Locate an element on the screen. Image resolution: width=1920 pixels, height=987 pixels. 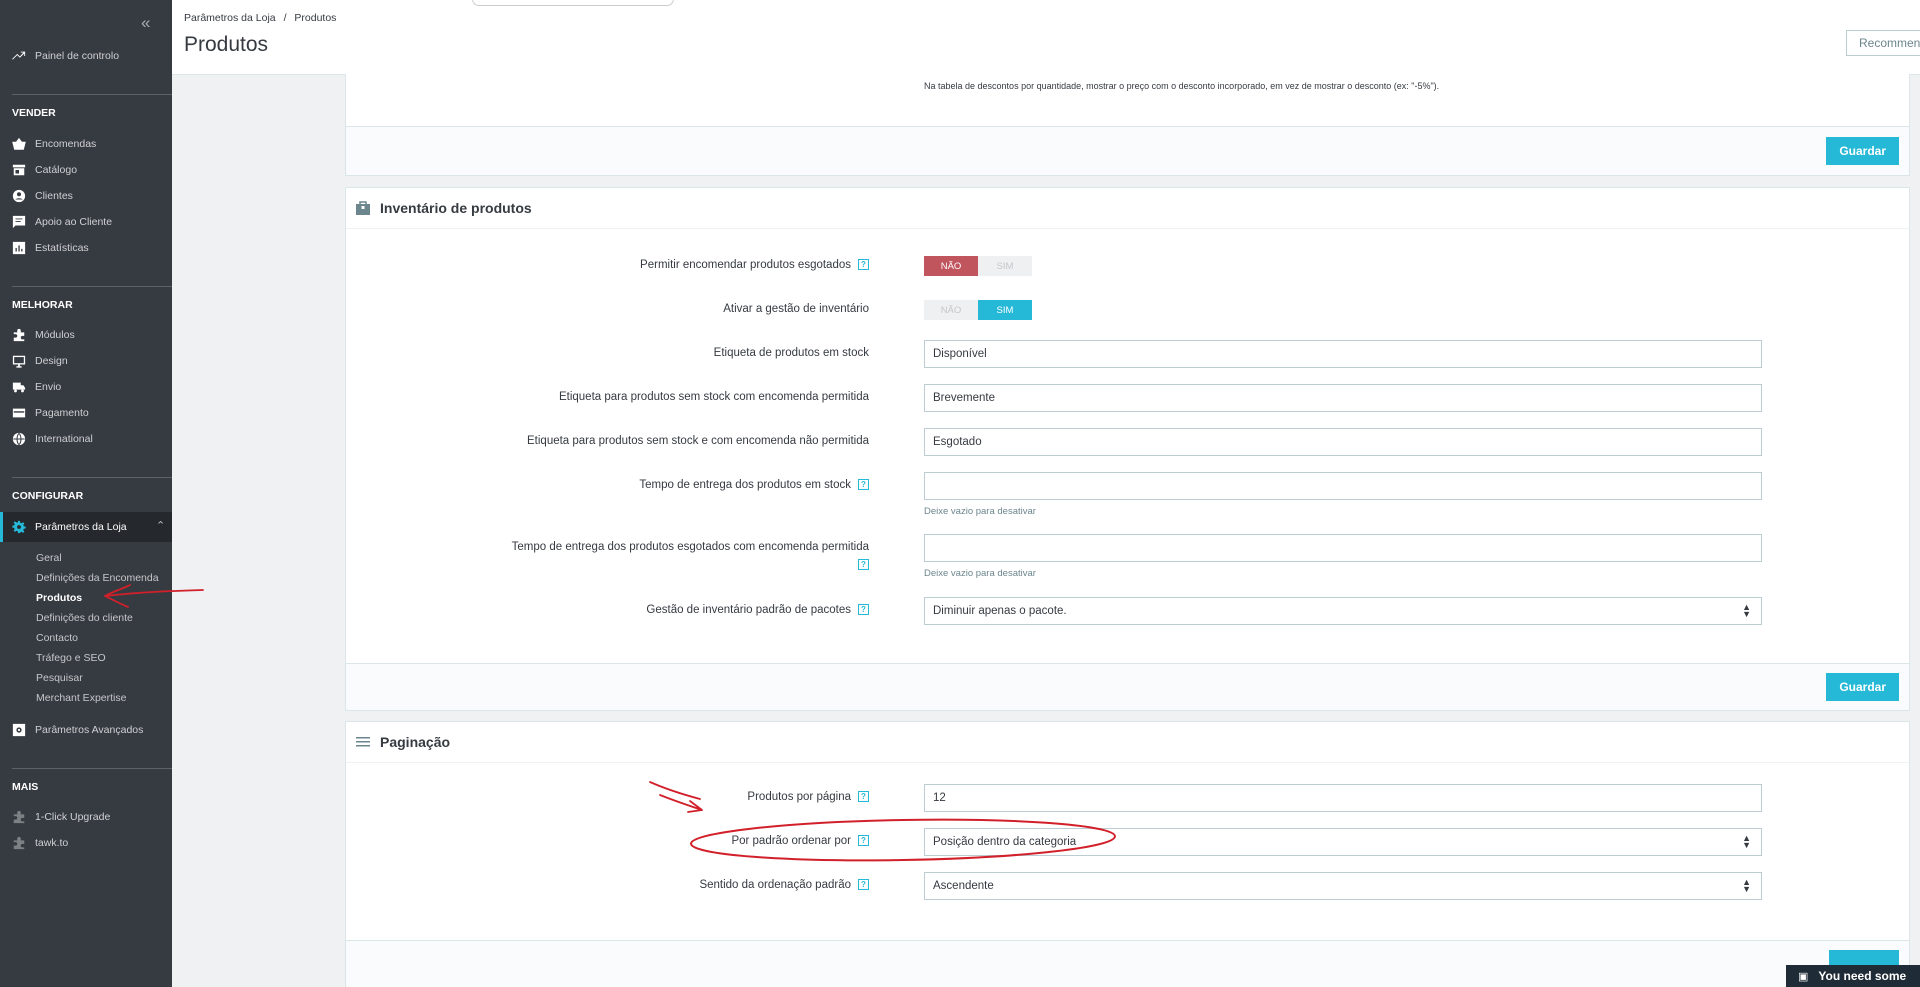
submenu-order-settings: Definições da Encomenda is located at coordinates (97, 578).